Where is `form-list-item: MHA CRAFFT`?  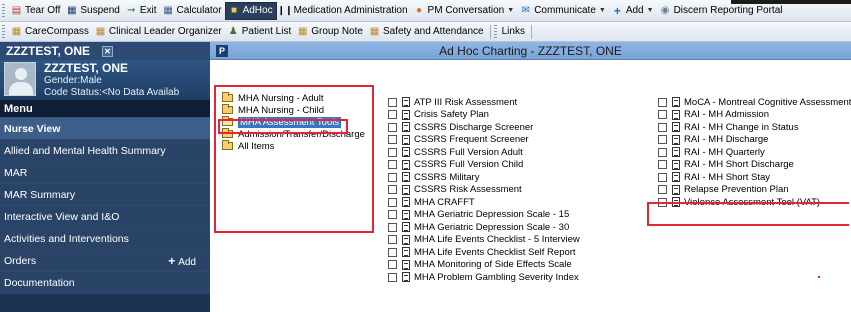 form-list-item: MHA CRAFFT is located at coordinates (484, 202).